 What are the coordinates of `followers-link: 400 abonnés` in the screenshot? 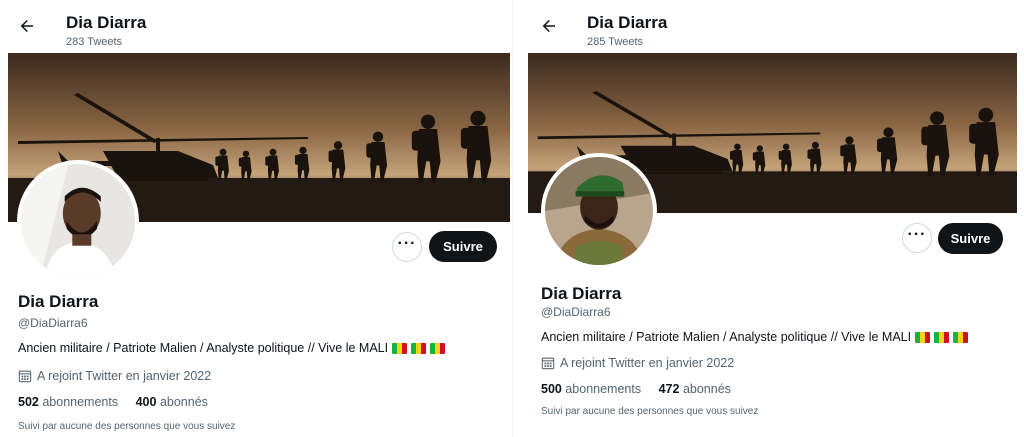 It's located at (172, 402).